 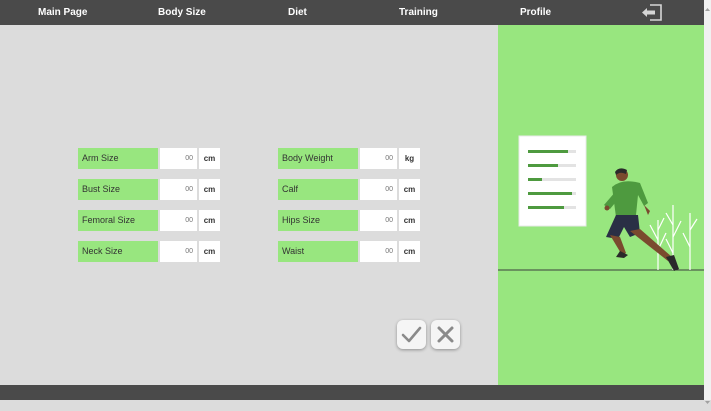 I want to click on femoral-size-input, so click(x=178, y=220).